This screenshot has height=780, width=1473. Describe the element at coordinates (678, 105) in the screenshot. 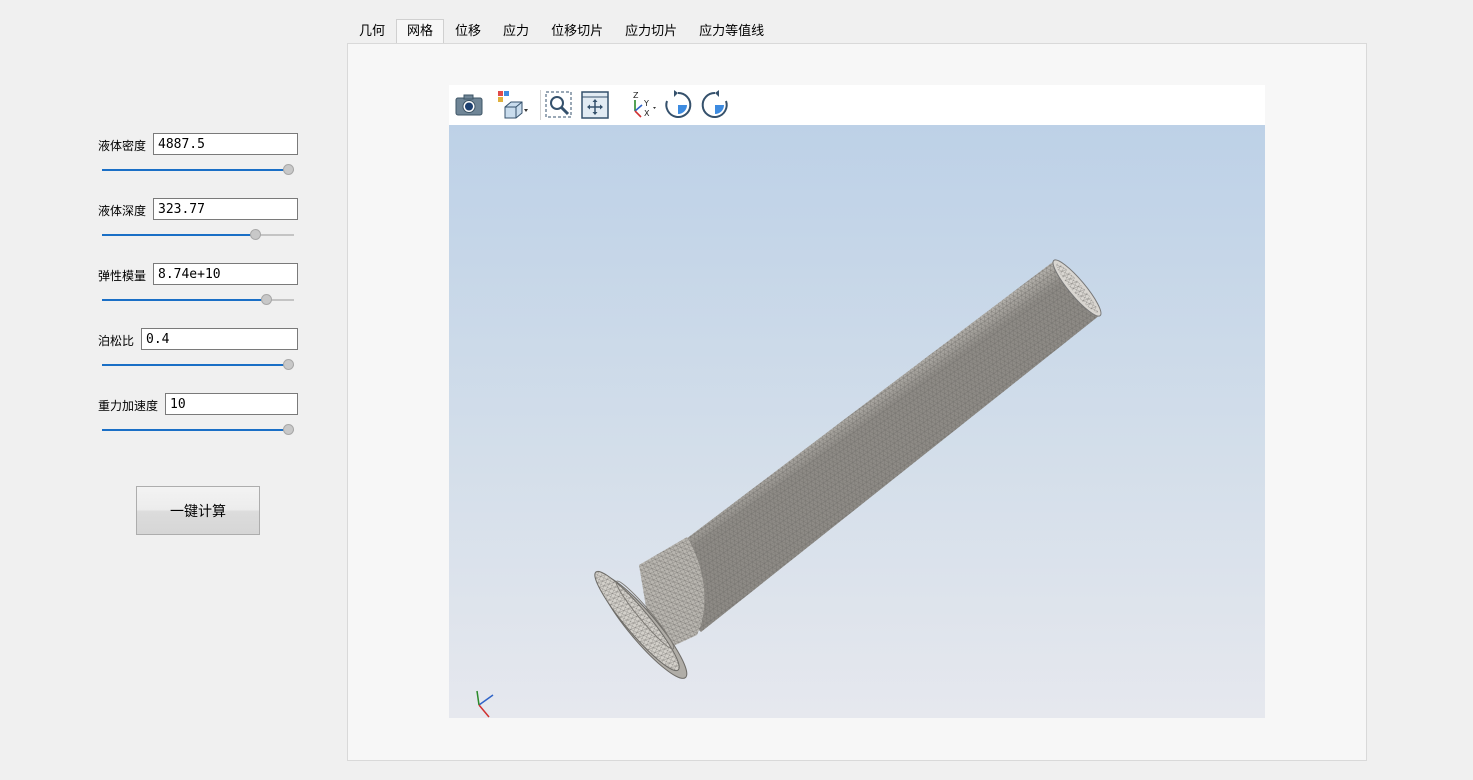

I see `rotate-cw-icon` at that location.